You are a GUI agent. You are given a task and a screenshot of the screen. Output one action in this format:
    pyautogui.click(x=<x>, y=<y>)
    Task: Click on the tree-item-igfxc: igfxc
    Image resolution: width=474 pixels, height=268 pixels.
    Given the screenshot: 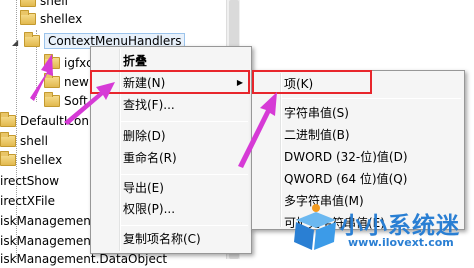 What is the action you would take?
    pyautogui.click(x=68, y=63)
    